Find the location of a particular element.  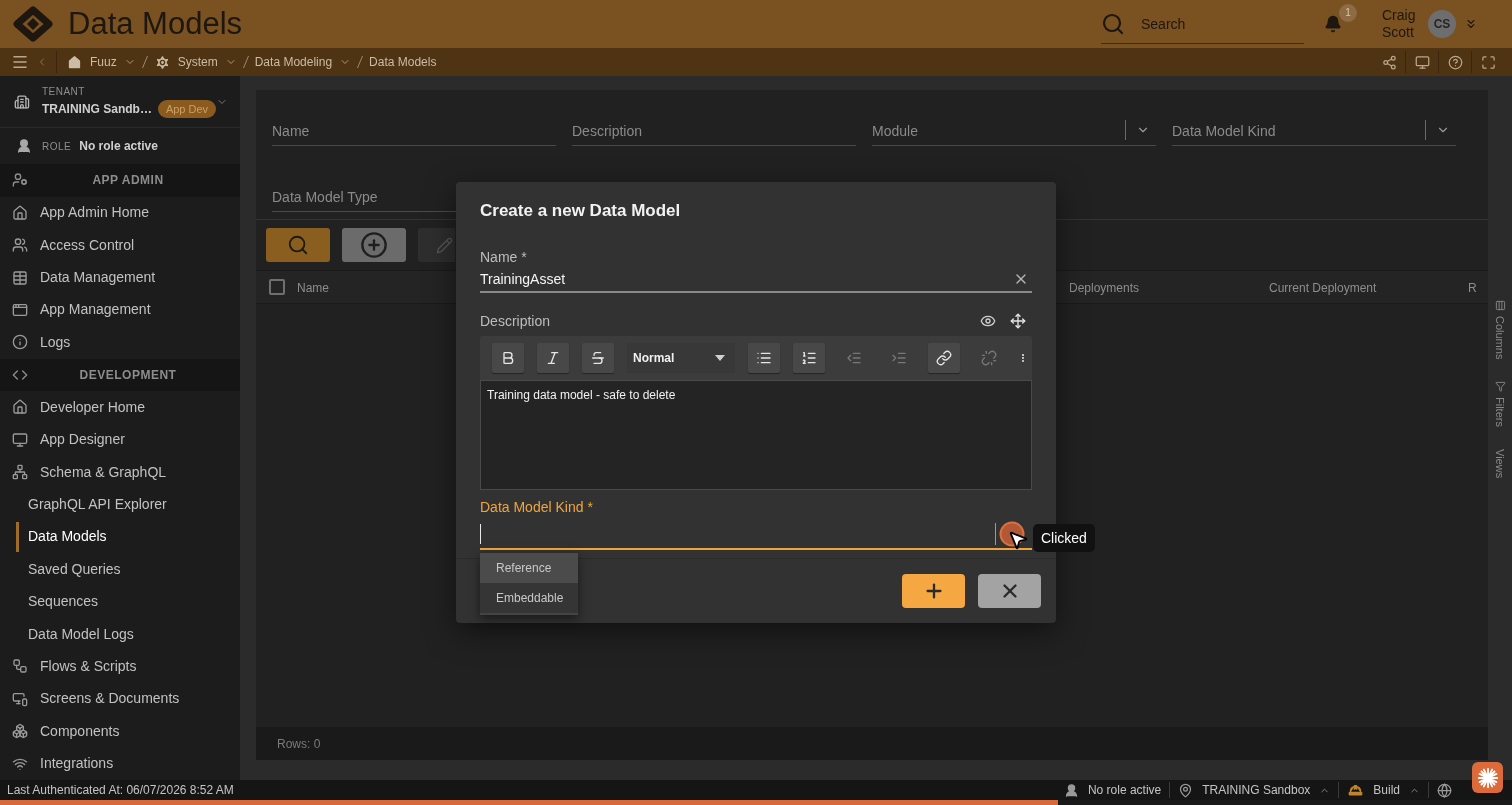

floating-action-button is located at coordinates (1487, 777).